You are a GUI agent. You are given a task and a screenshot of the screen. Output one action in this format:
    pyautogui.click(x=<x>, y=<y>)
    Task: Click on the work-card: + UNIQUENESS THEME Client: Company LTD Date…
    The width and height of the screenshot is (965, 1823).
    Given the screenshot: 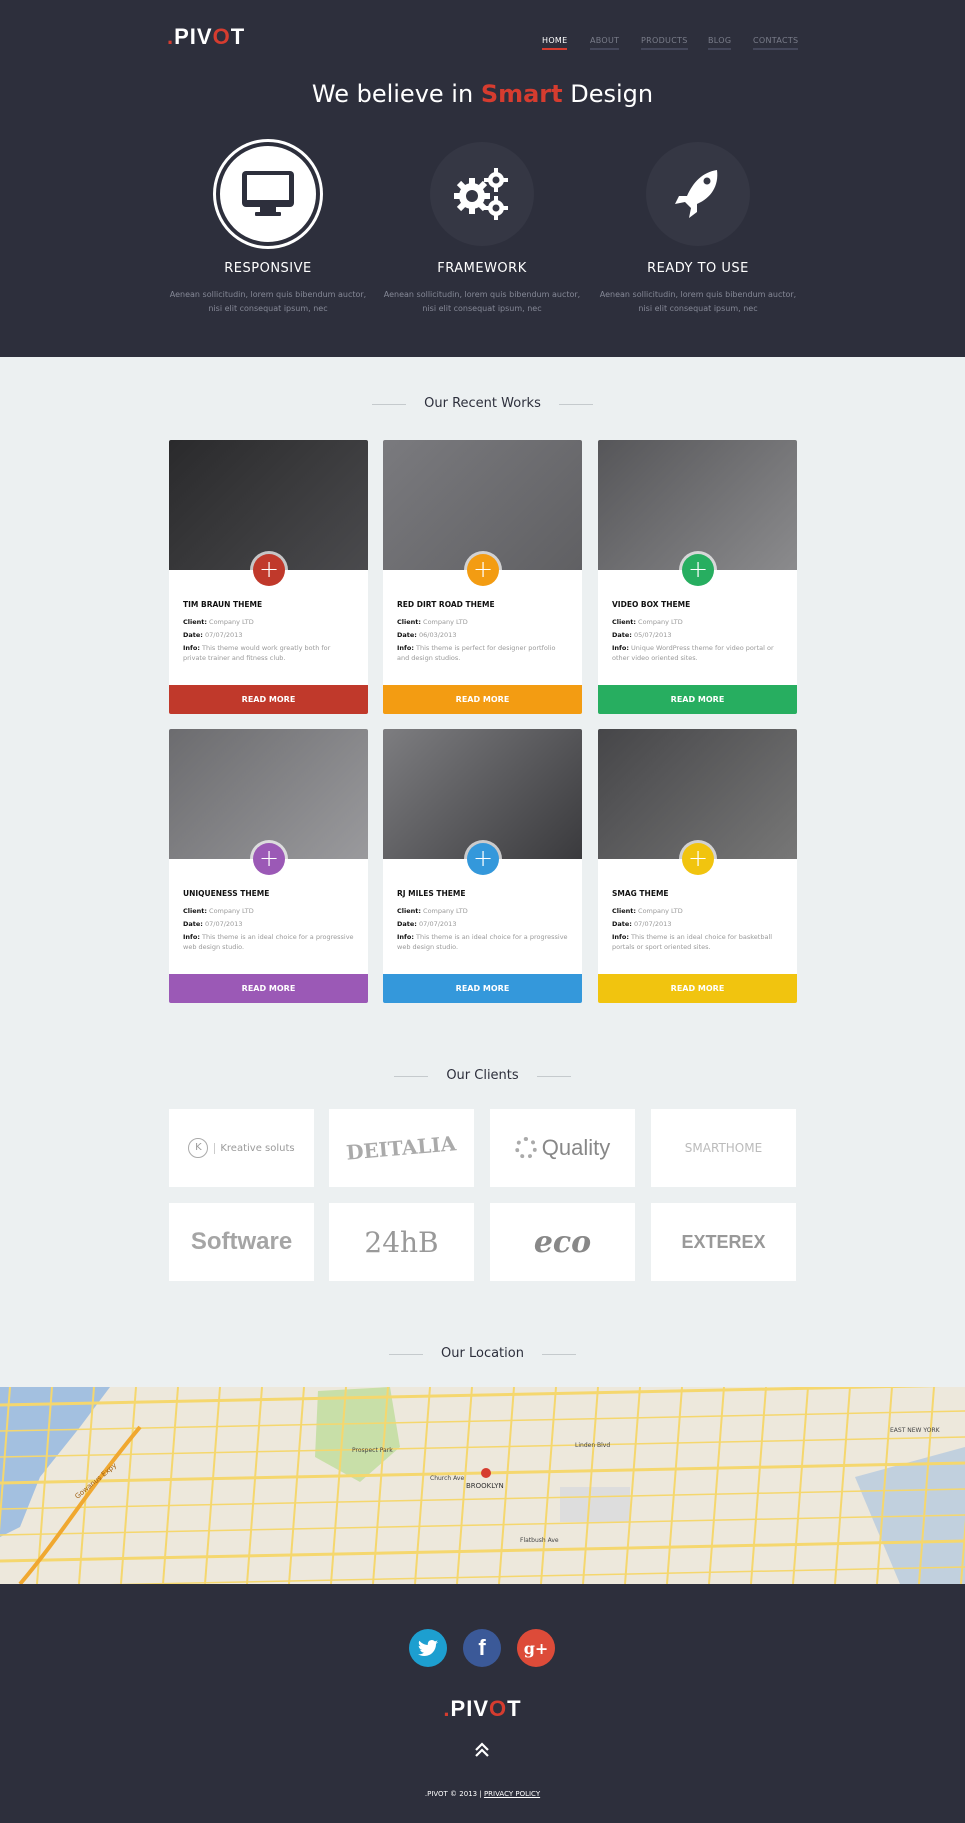 What is the action you would take?
    pyautogui.click(x=268, y=866)
    